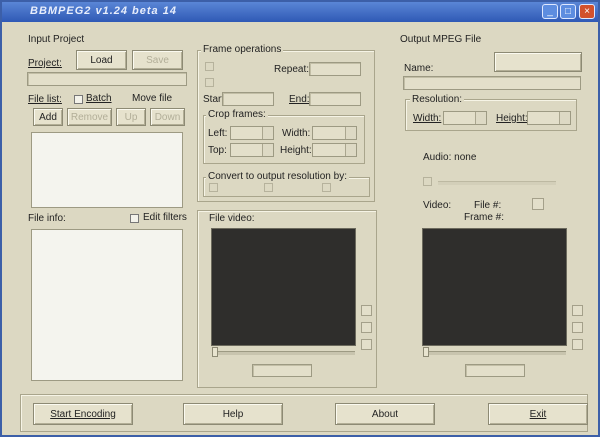 The width and height of the screenshot is (600, 437). I want to click on crop-left-spinner, so click(252, 133).